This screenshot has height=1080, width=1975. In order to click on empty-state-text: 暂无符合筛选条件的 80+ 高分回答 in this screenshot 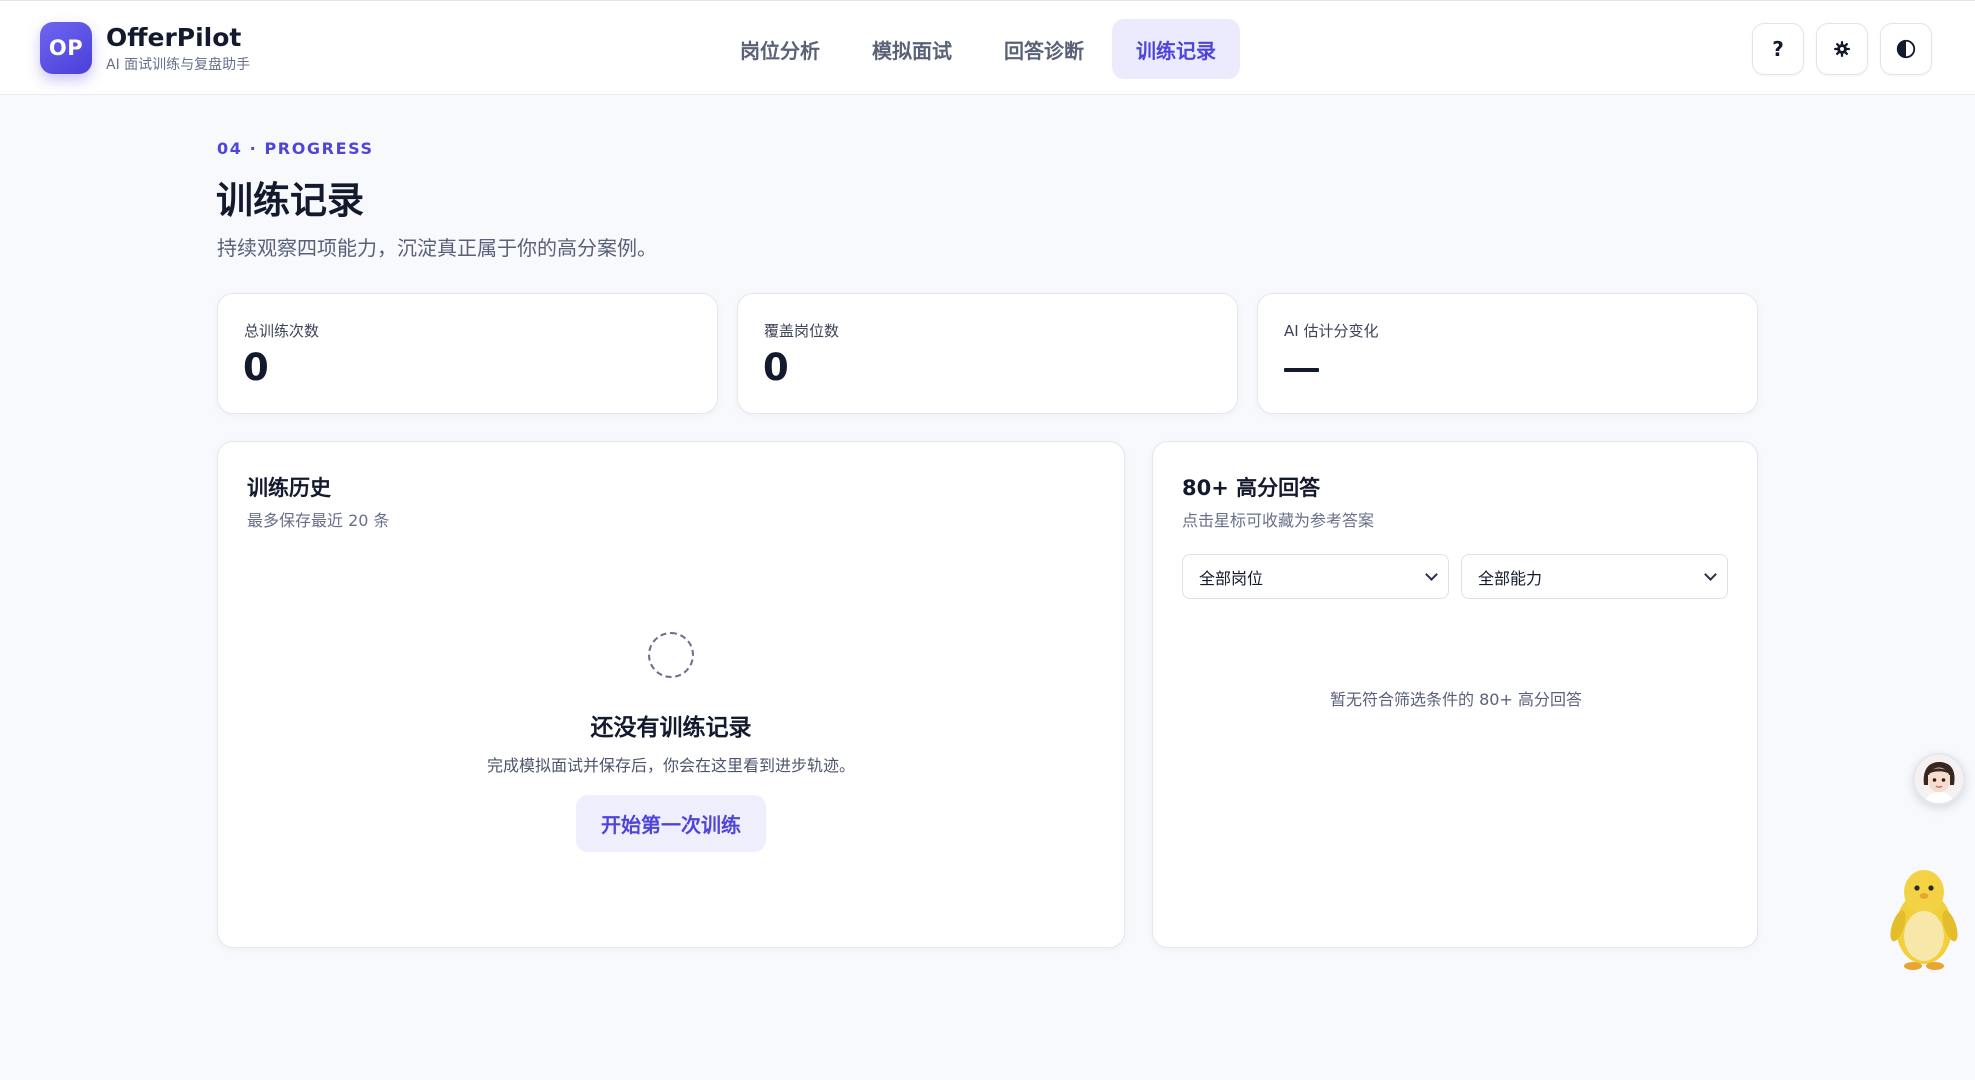, I will do `click(1456, 699)`.